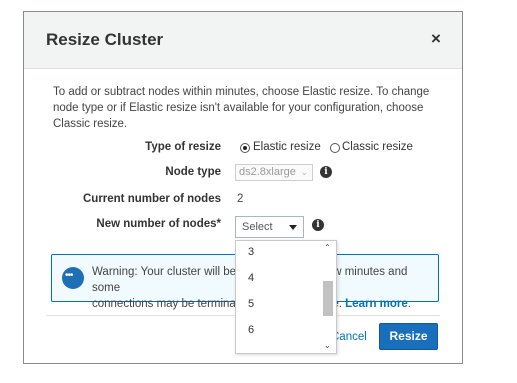 Image resolution: width=517 pixels, height=383 pixels. Describe the element at coordinates (335, 148) in the screenshot. I see `classic-resize-radio` at that location.